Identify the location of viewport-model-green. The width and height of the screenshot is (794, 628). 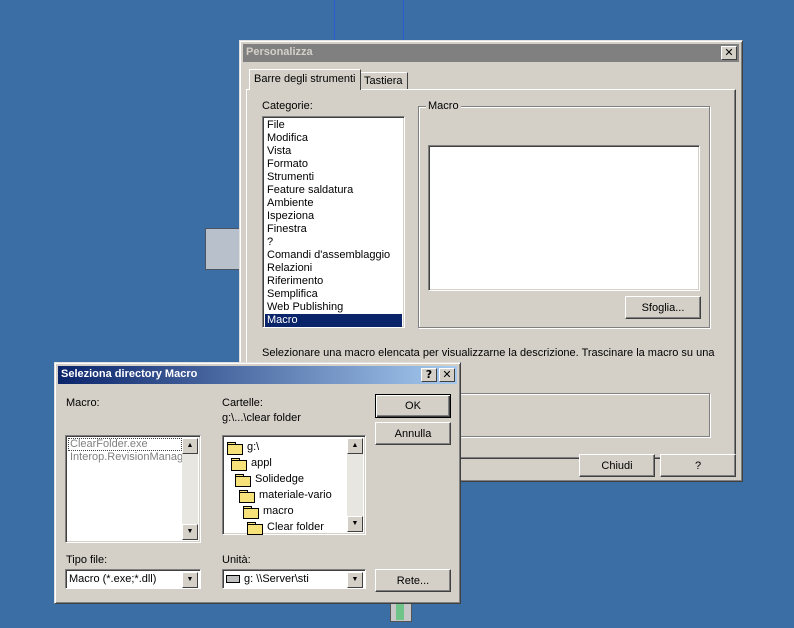
(400, 612).